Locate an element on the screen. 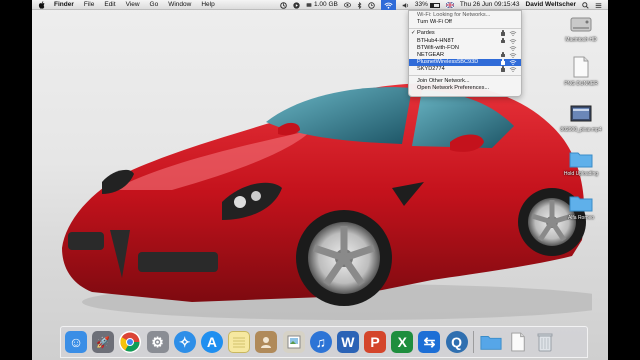 This screenshot has width=640, height=360. dock-quicktime-icon: Q is located at coordinates (456, 342).